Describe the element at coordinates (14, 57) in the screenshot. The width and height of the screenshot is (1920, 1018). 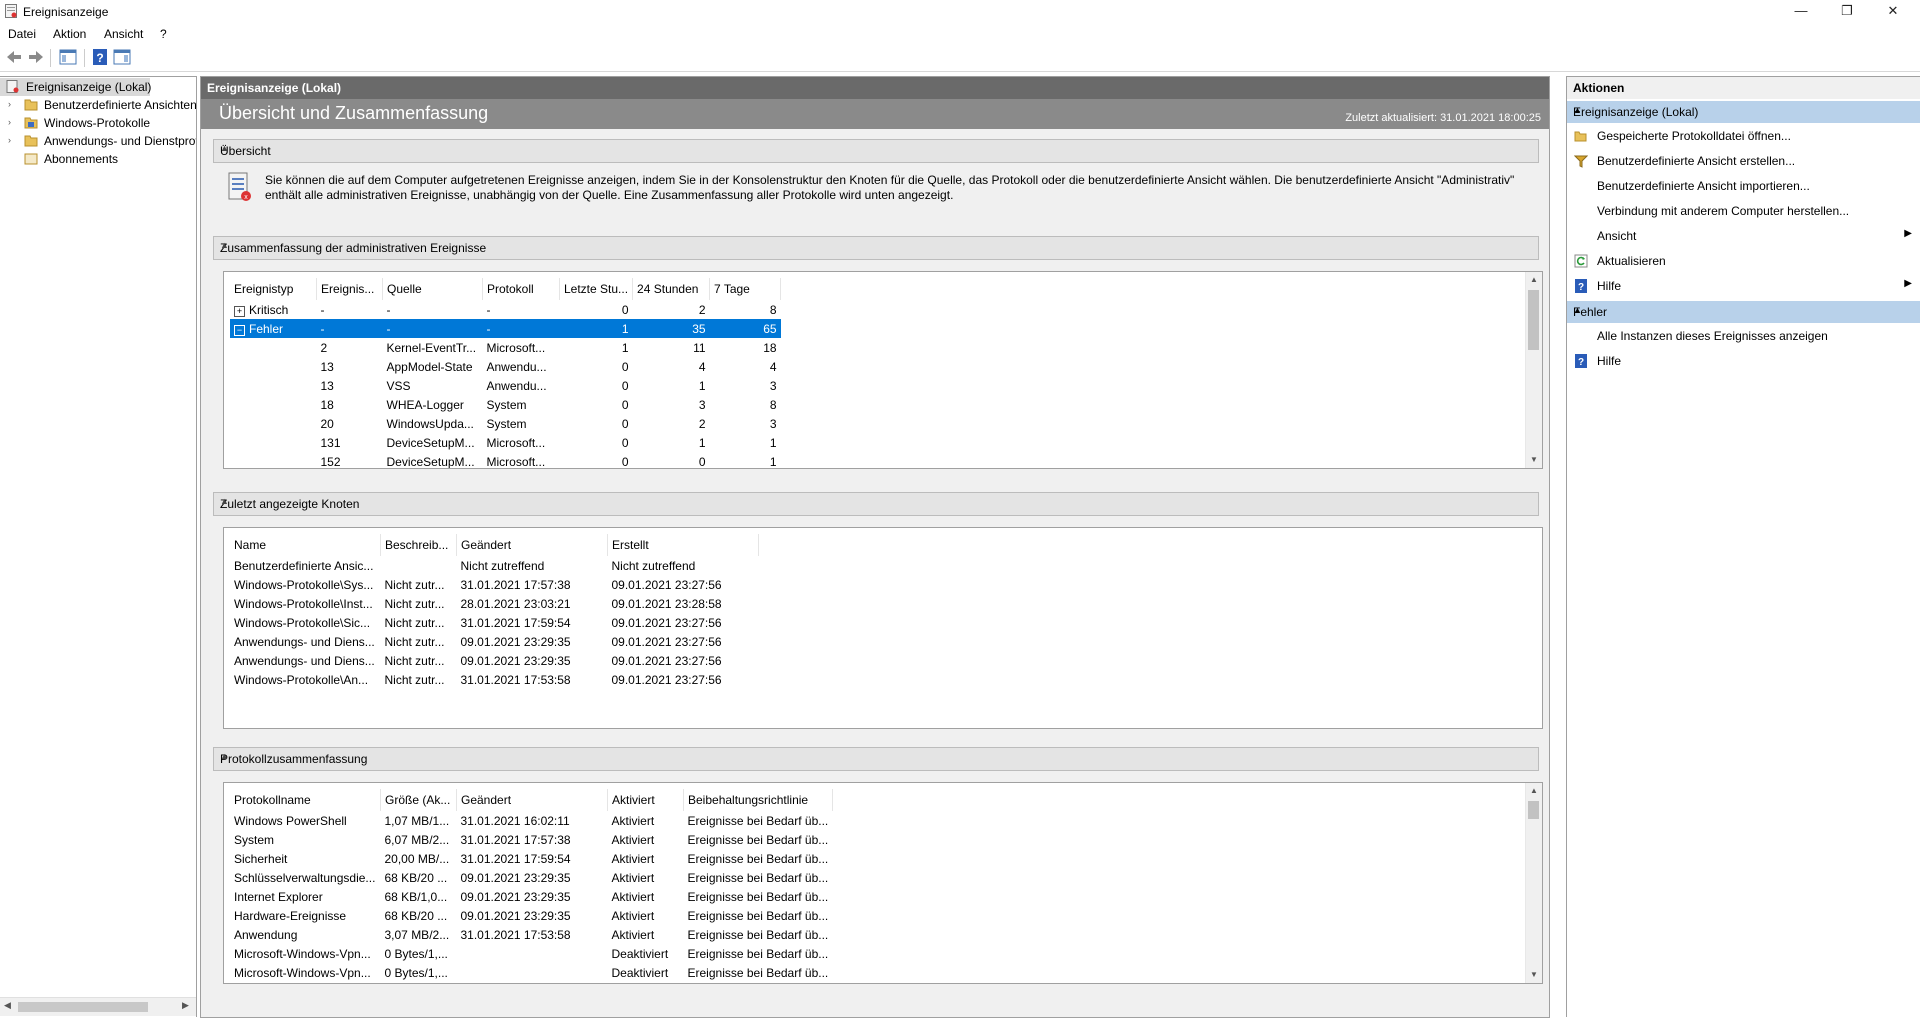
I see `back-arrow-icon` at that location.